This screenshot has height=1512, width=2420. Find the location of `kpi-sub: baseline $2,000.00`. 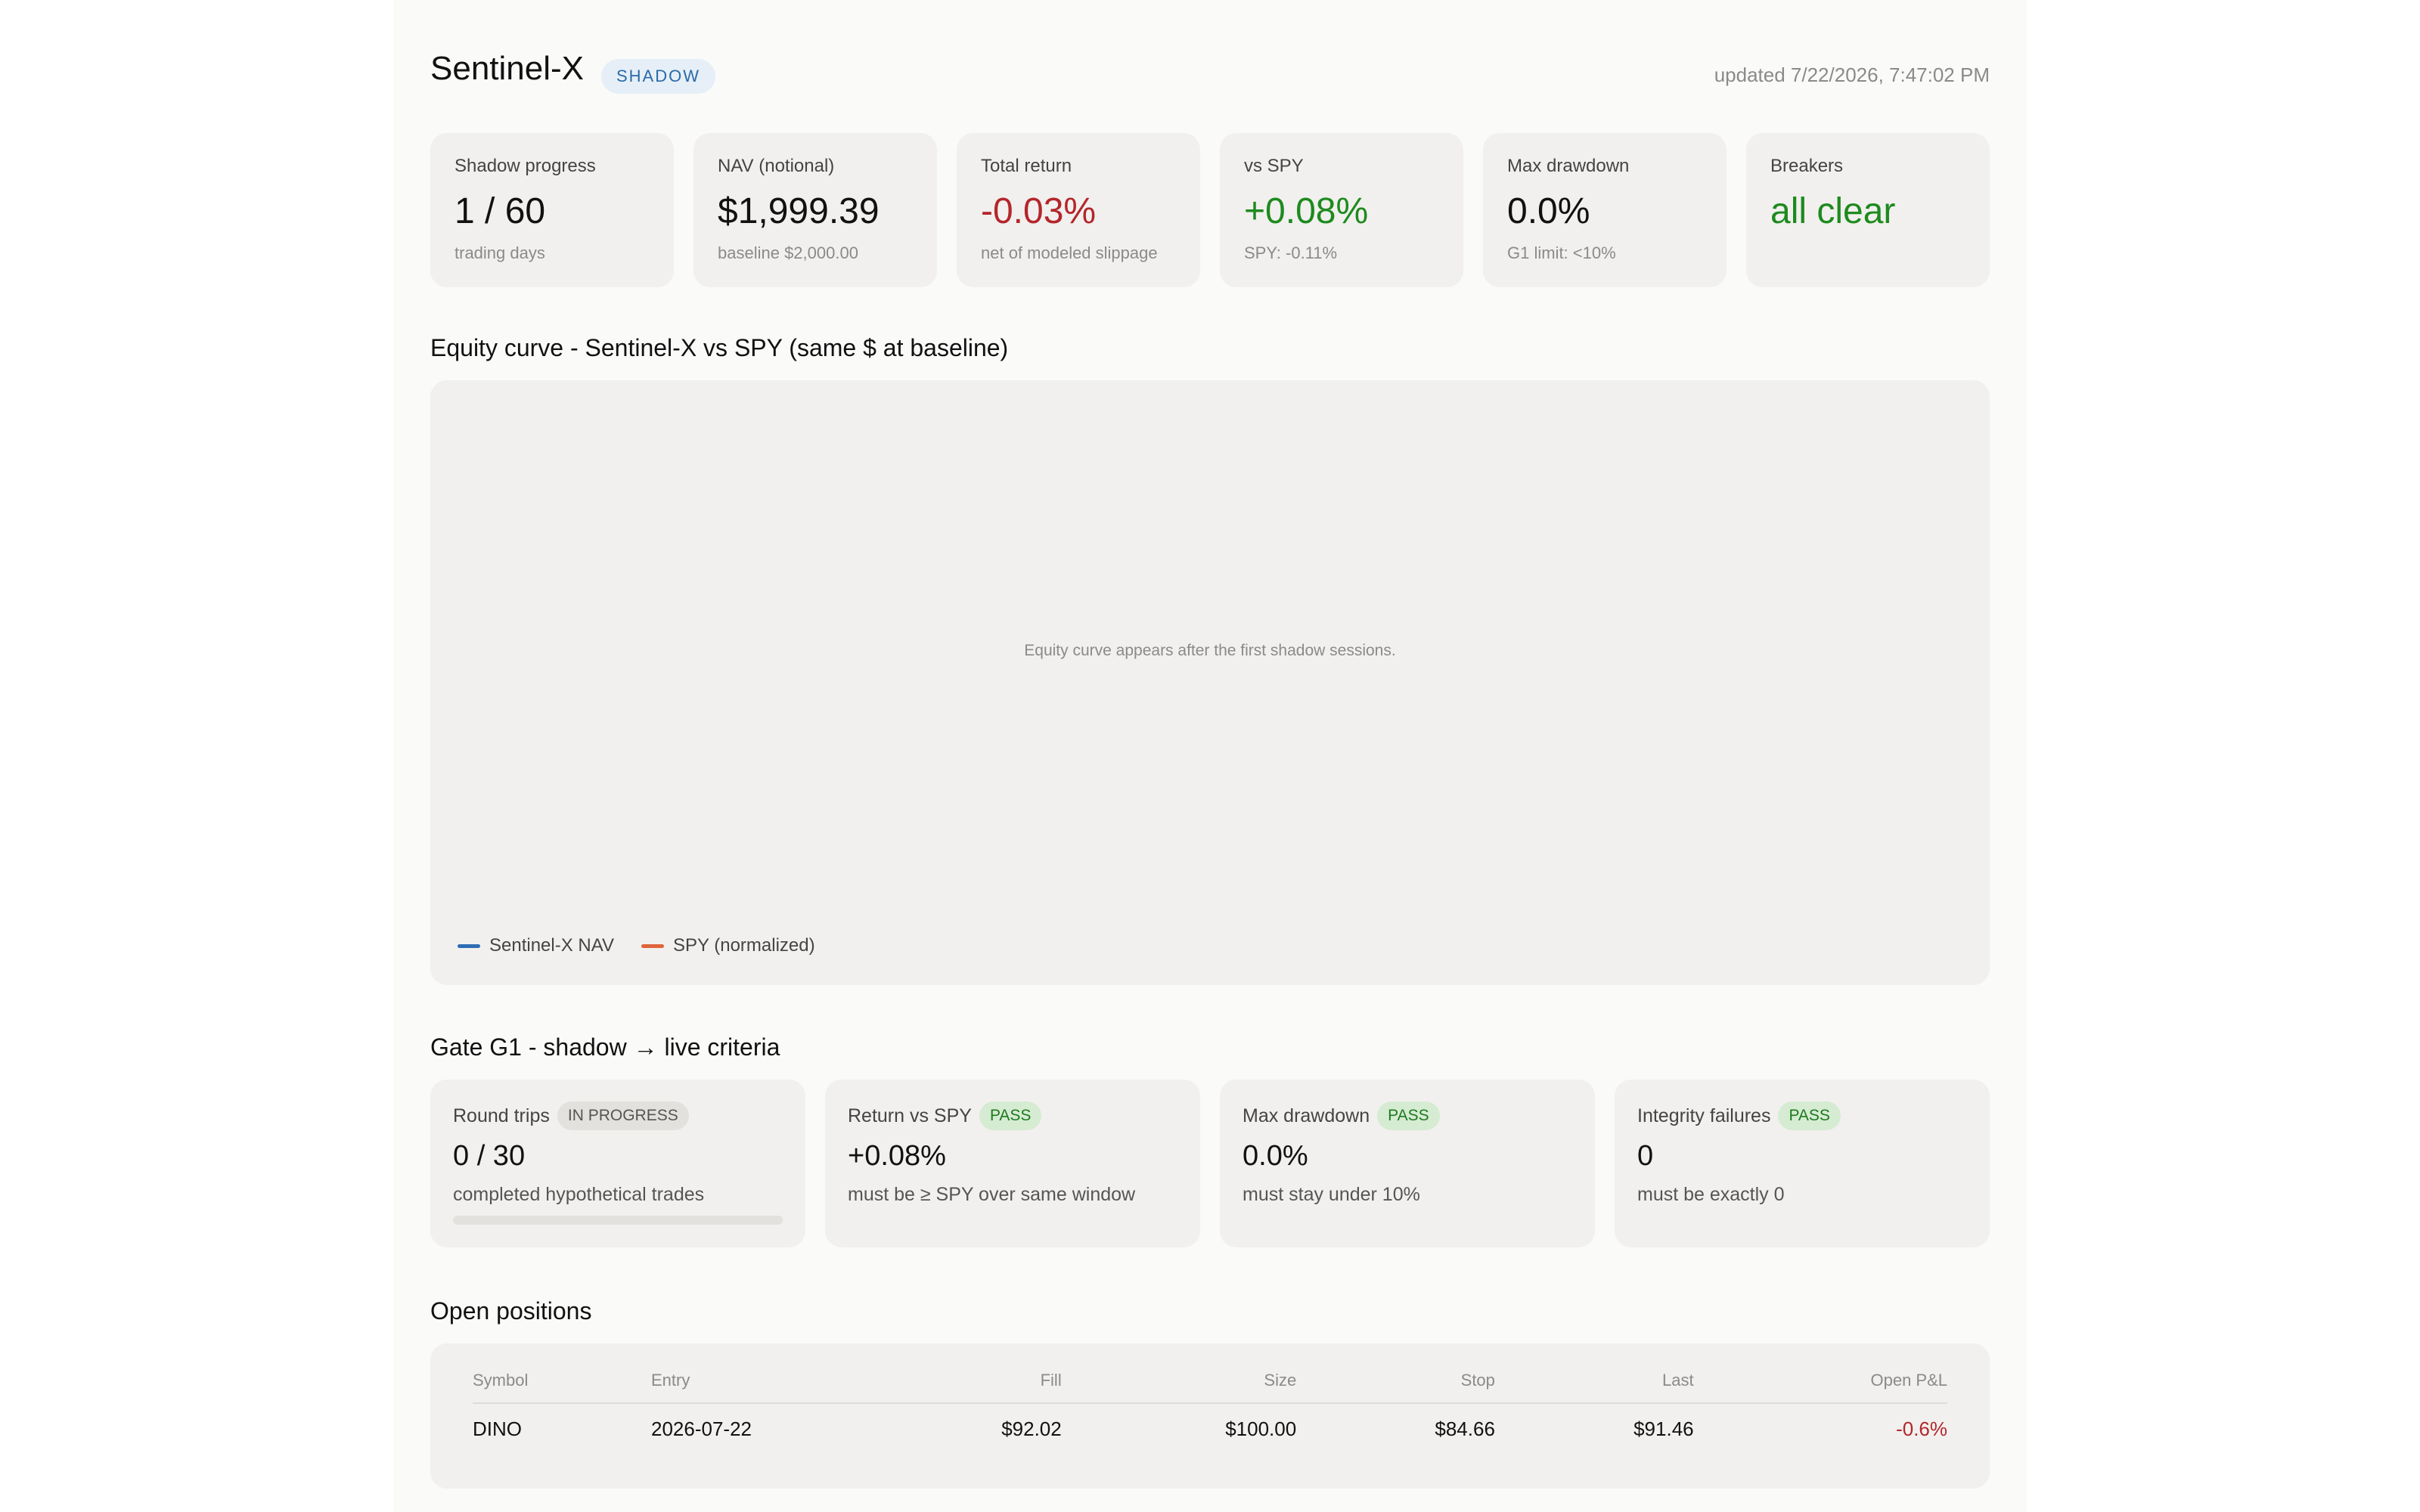

kpi-sub: baseline $2,000.00 is located at coordinates (788, 253).